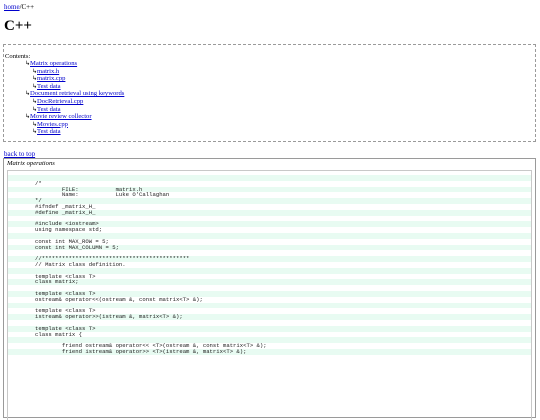  I want to click on contents-item: ↳Movie review collector, so click(74, 117).